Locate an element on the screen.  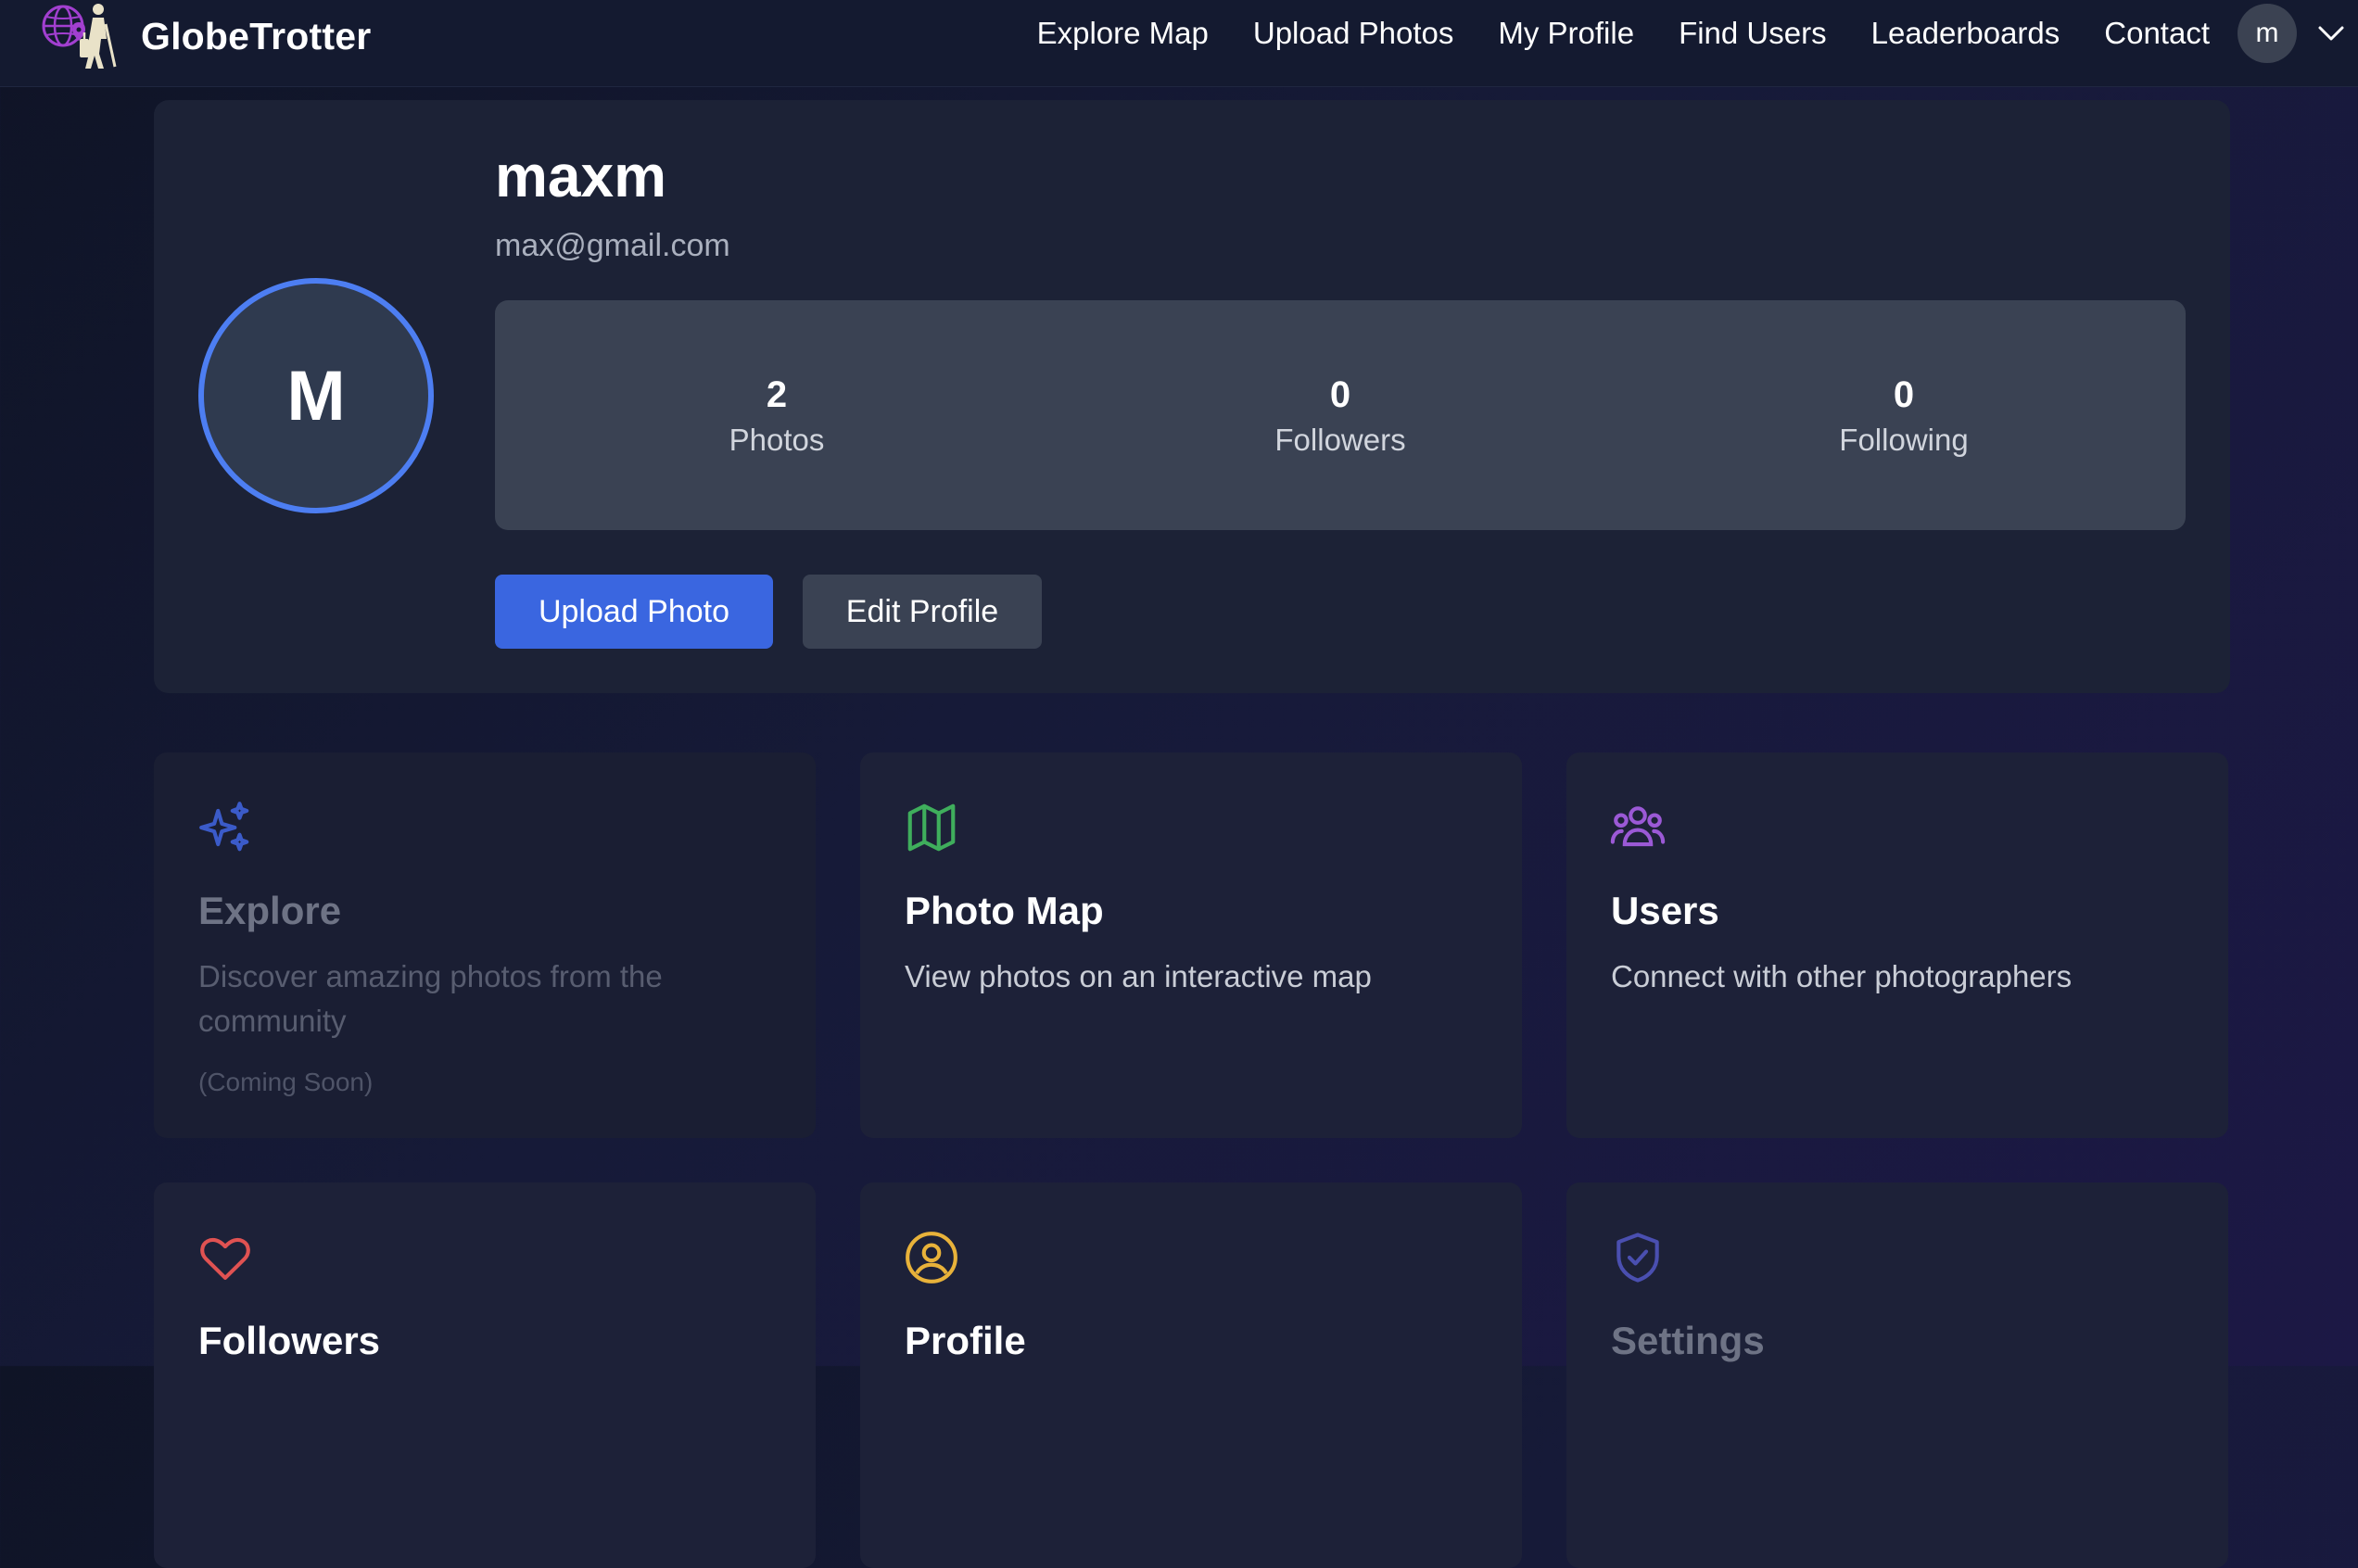
profile-stats: 2 Photos 0 Followers 0 Following is located at coordinates (1341, 415).